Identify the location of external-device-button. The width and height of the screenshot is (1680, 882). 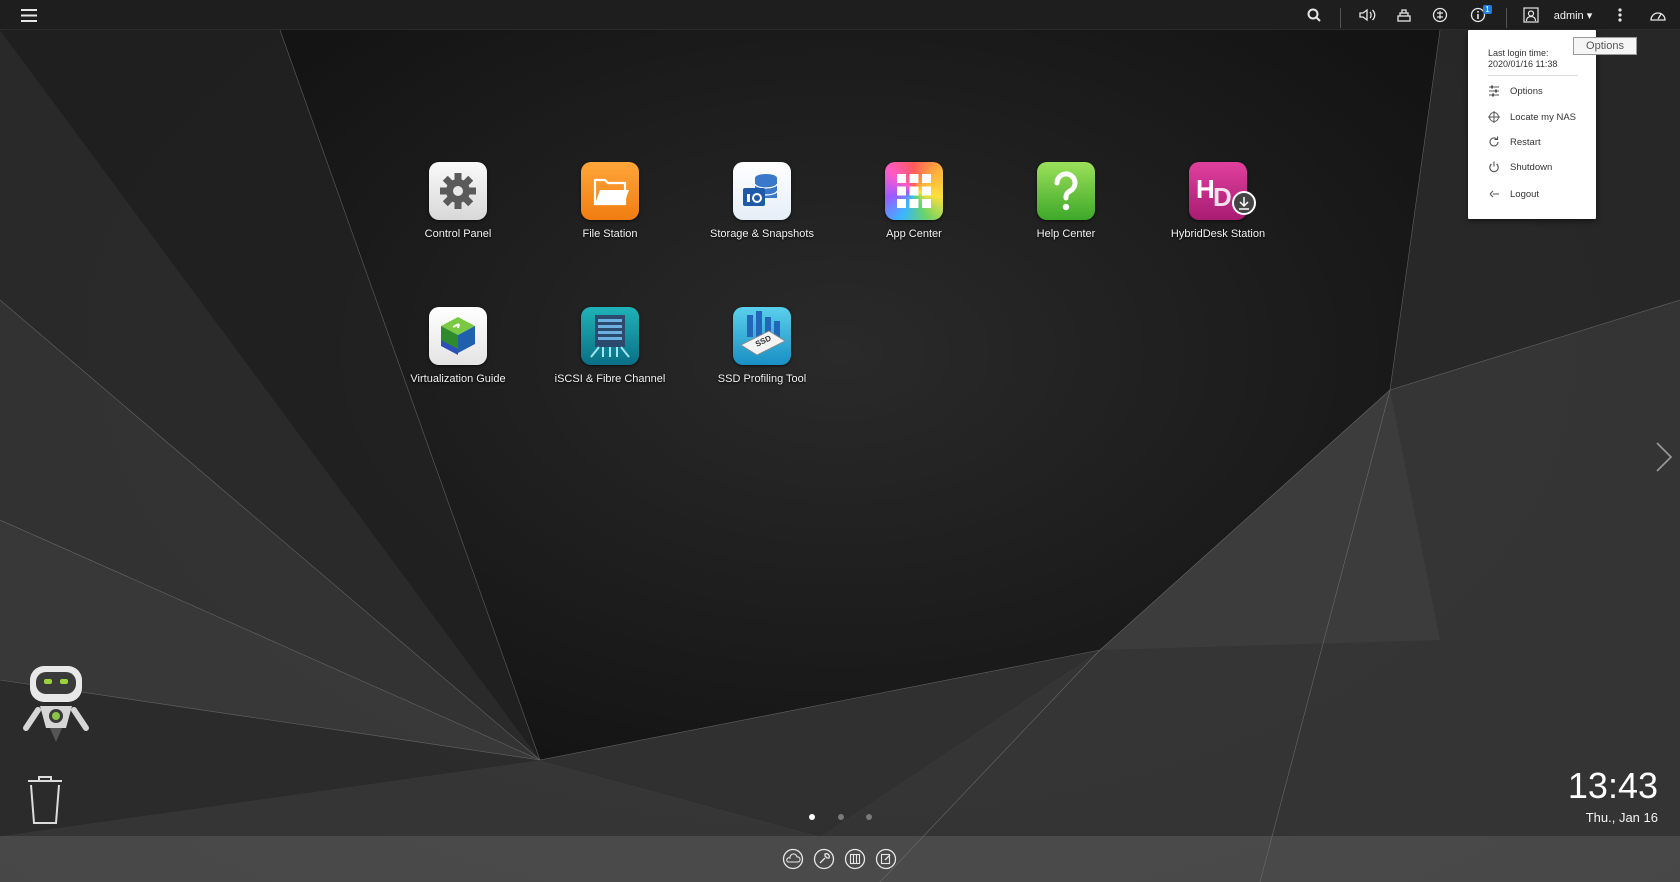
(1440, 15).